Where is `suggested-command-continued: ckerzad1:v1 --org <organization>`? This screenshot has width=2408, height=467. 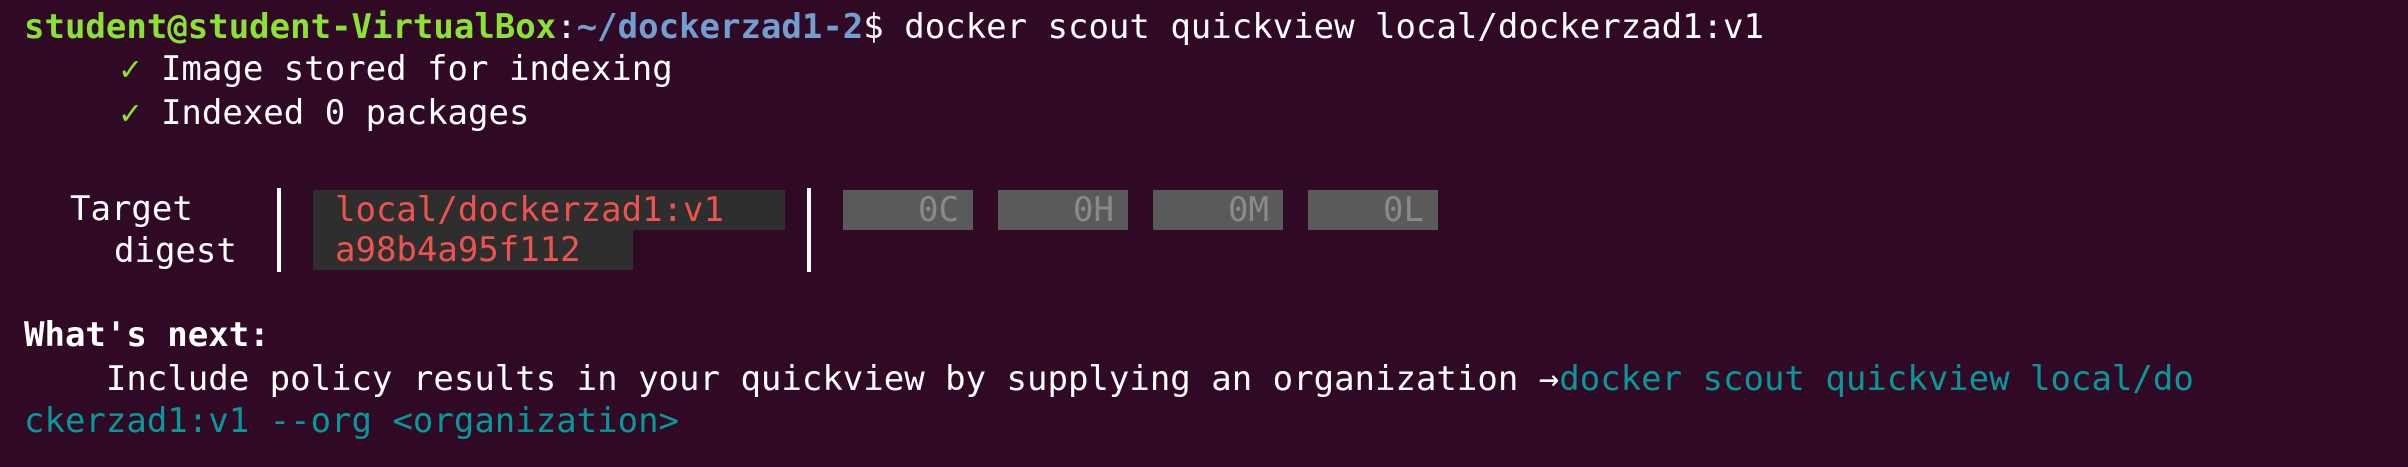
suggested-command-continued: ckerzad1:v1 --org <organization> is located at coordinates (351, 421).